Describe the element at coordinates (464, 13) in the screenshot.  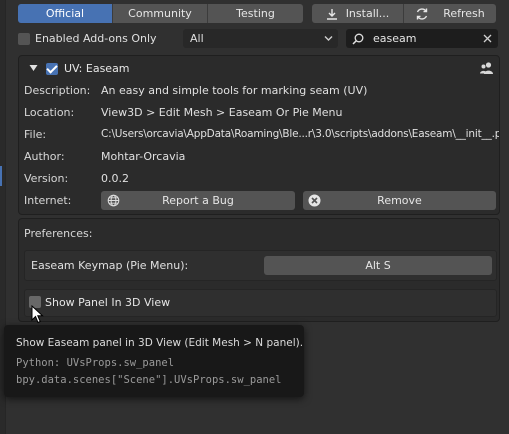
I see `refresh-label: Refresh` at that location.